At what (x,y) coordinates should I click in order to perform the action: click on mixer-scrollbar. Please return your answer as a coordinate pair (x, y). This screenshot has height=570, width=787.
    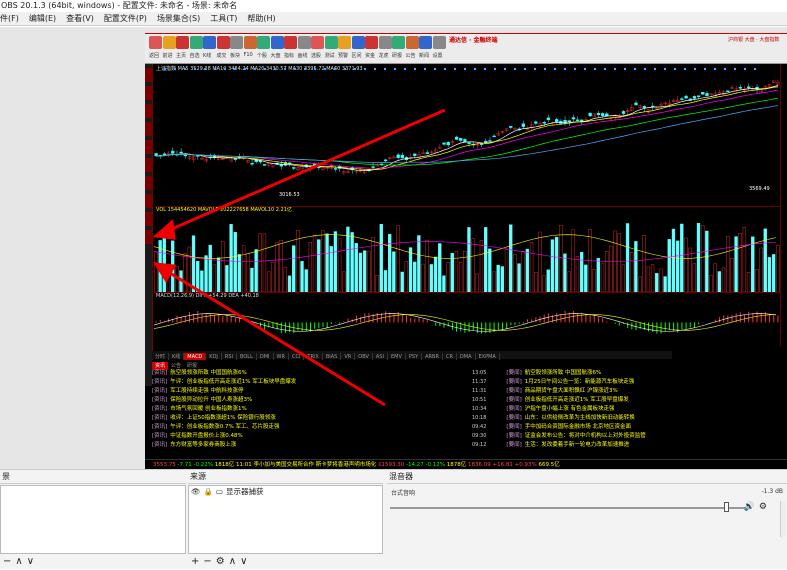
    Looking at the image, I should click on (783, 519).